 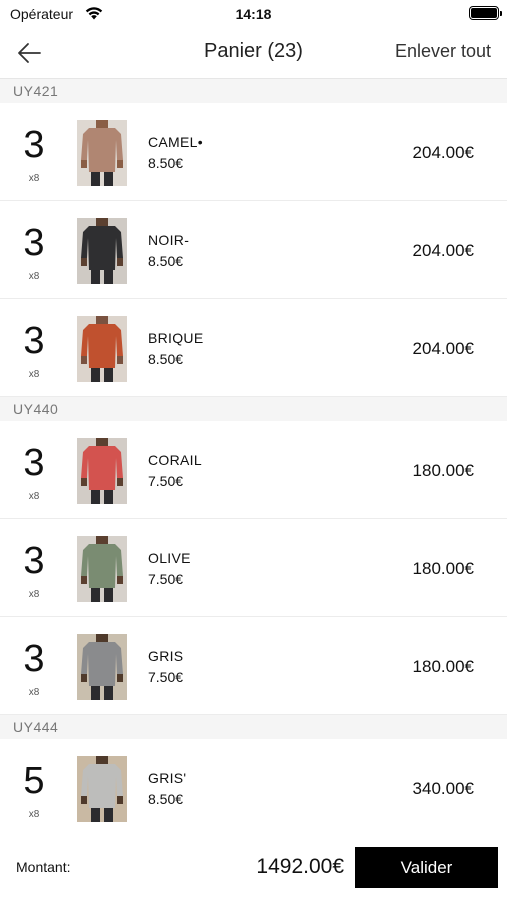 What do you see at coordinates (485, 13) in the screenshot?
I see `battery-icon` at bounding box center [485, 13].